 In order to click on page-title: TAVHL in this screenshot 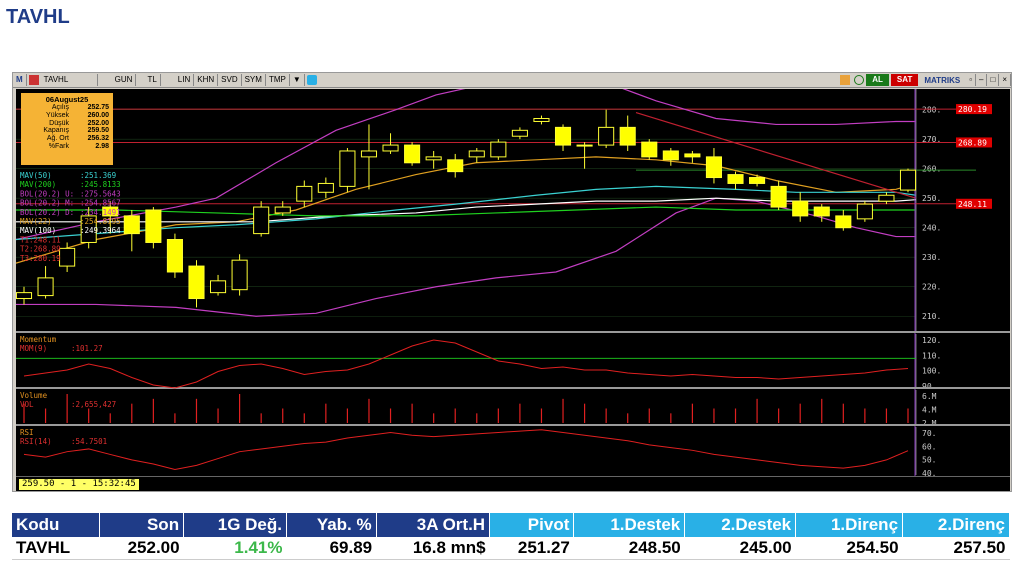, I will do `click(38, 17)`.